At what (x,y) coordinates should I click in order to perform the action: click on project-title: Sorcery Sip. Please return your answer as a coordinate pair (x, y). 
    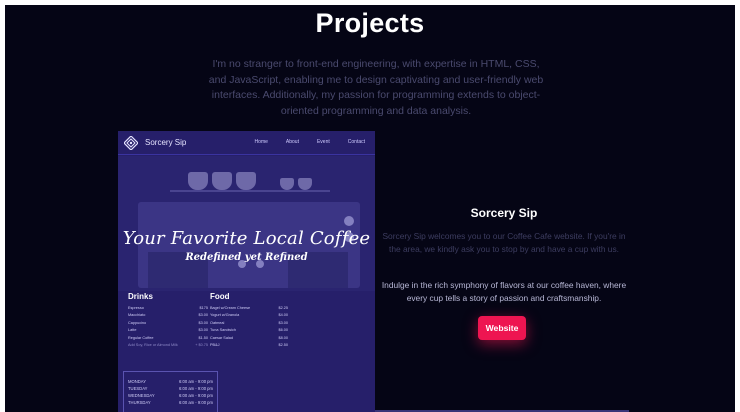
    Looking at the image, I should click on (504, 213).